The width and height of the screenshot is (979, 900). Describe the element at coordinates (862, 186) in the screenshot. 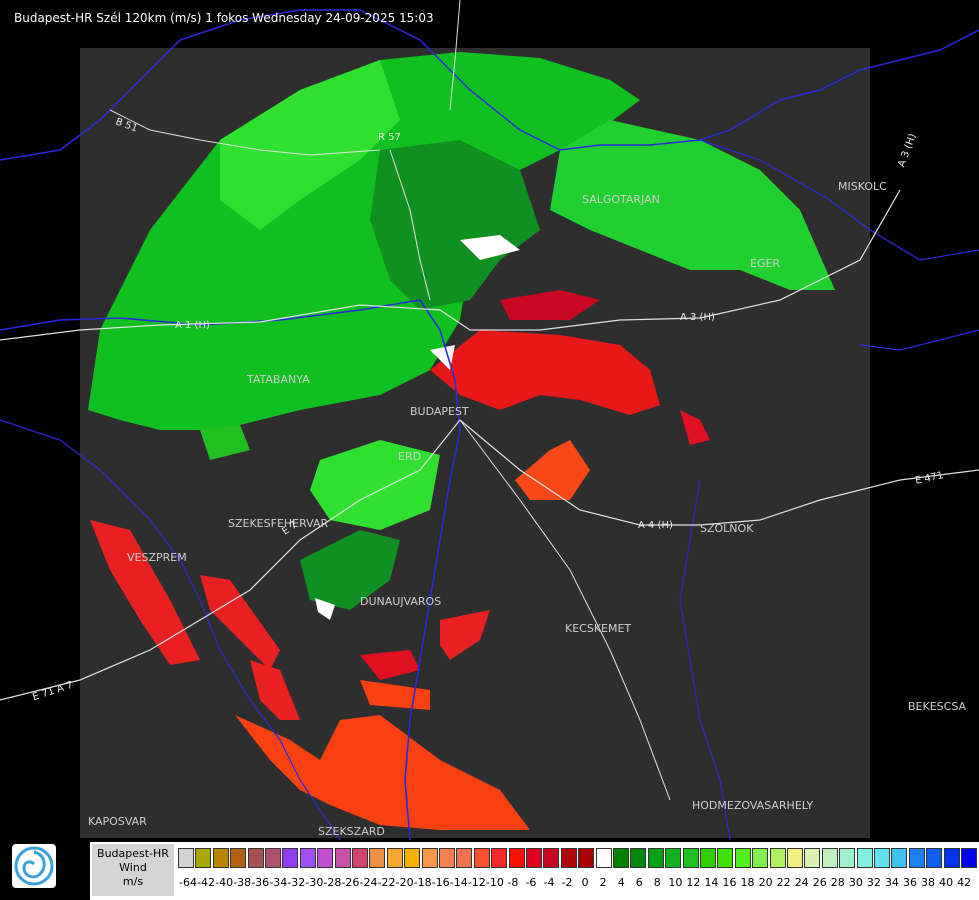

I see `city-miskolc: MISKOLC` at that location.